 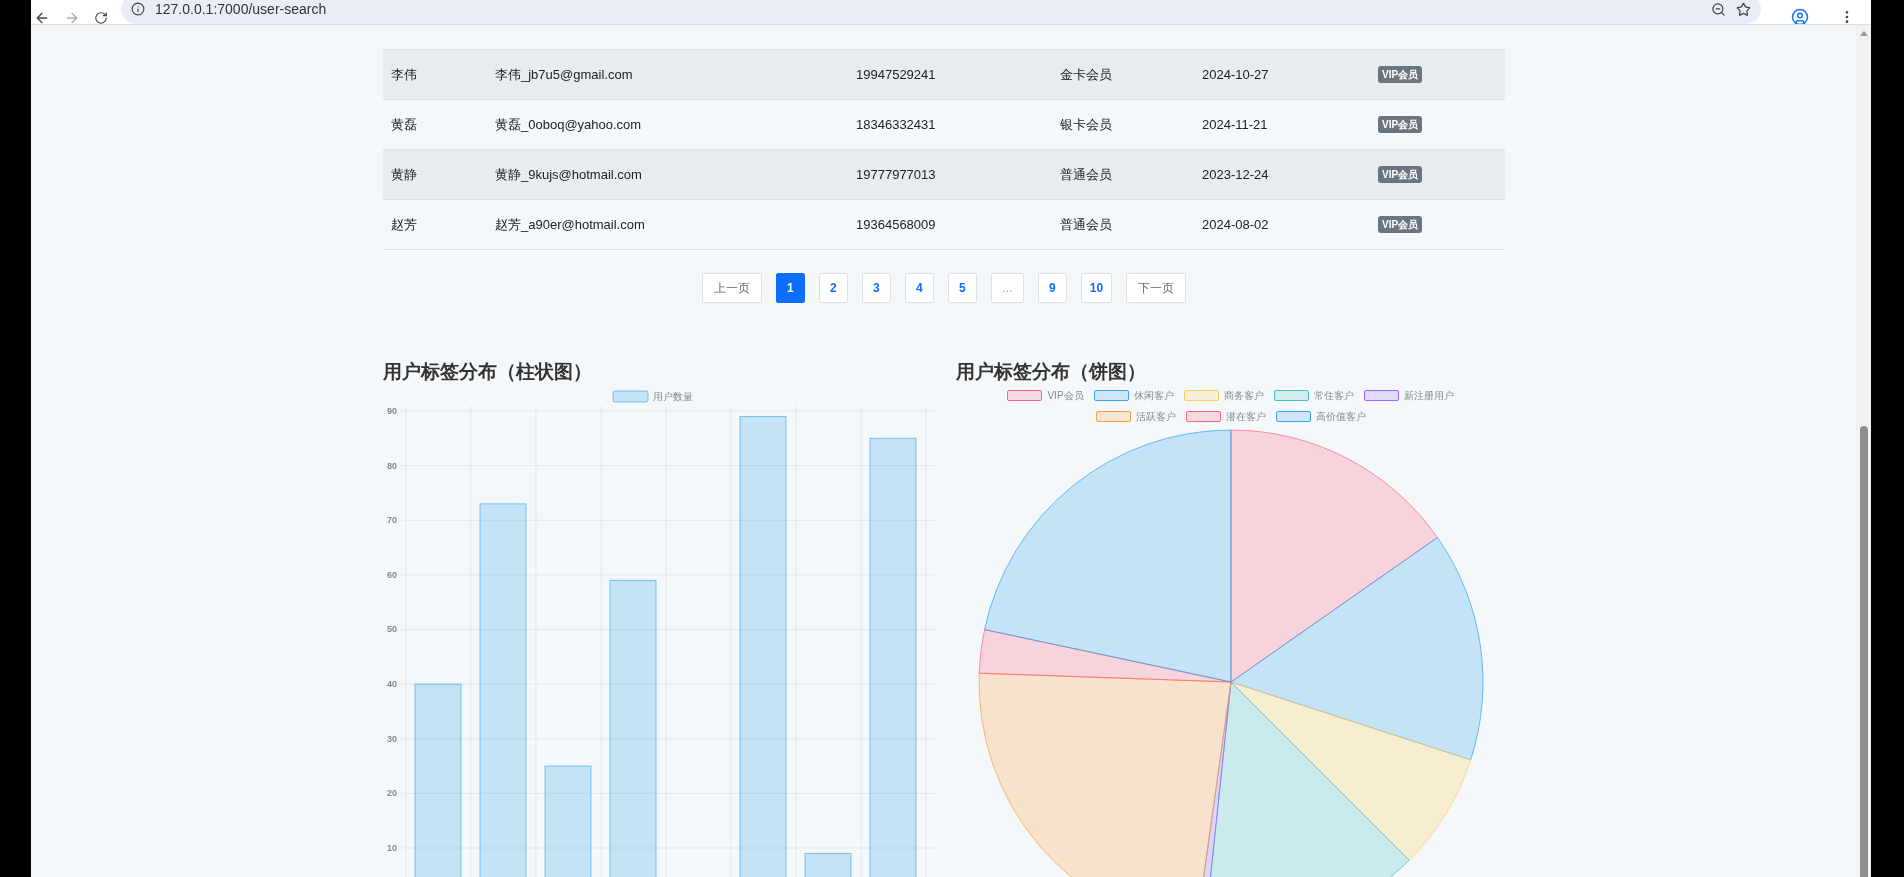 I want to click on table-cell-text: 赵芳, so click(x=404, y=224).